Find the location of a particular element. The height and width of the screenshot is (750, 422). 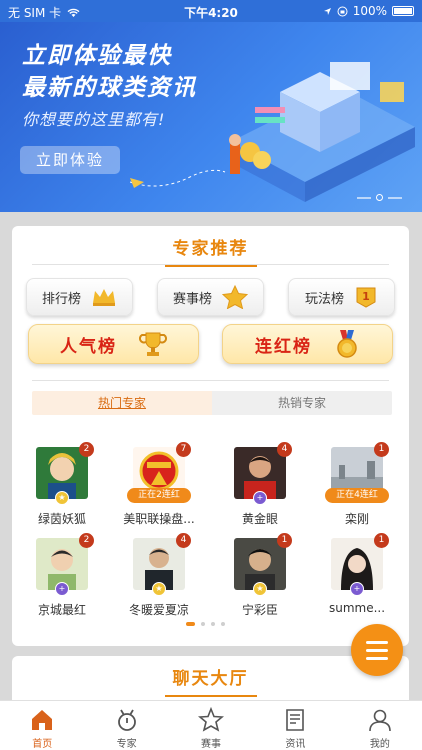

tab-home: 首页 is located at coordinates (42, 725).